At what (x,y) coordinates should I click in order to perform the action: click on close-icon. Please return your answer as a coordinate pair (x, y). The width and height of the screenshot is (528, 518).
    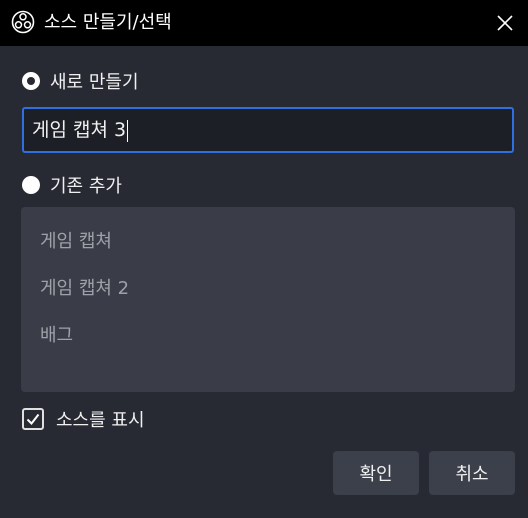
    Looking at the image, I should click on (505, 23).